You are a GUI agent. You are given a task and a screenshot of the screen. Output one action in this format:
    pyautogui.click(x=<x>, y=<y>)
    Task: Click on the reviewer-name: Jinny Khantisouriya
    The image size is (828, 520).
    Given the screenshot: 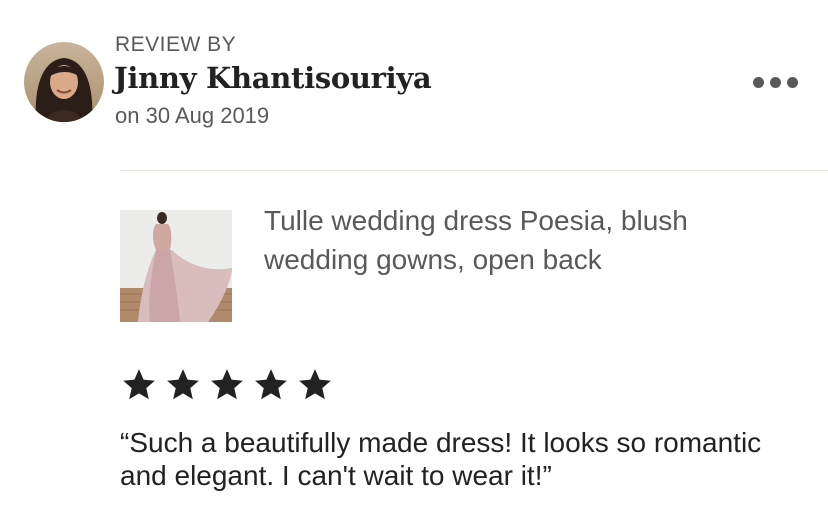 What is the action you would take?
    pyautogui.click(x=273, y=78)
    